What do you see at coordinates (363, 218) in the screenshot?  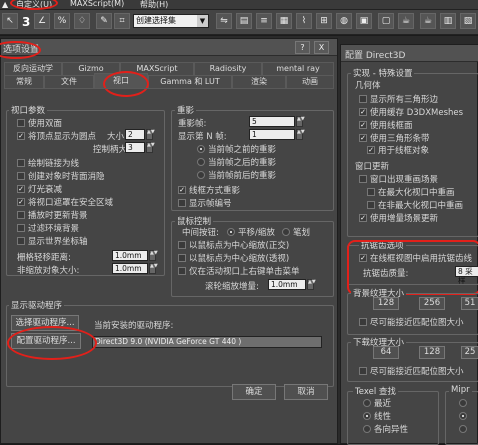 I see `cb-incremental-update: ✓` at bounding box center [363, 218].